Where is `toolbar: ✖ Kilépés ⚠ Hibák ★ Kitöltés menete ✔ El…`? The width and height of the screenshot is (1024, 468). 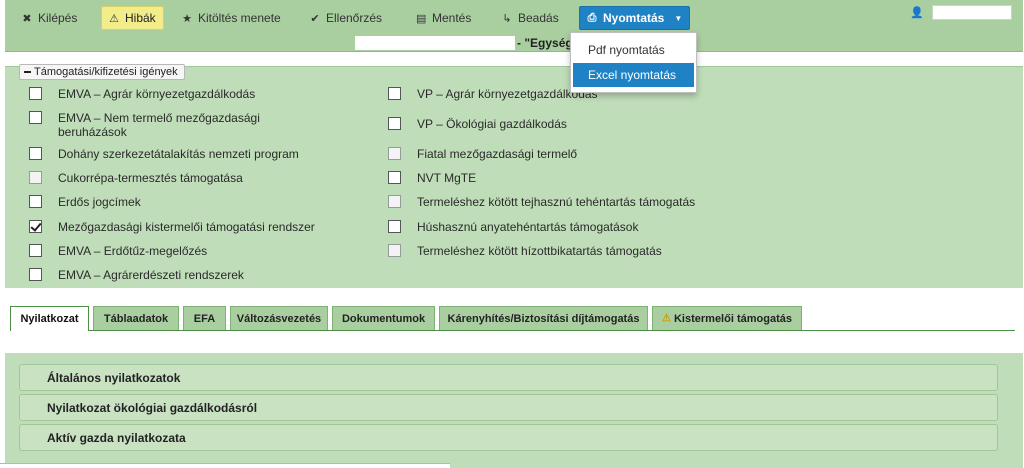 toolbar: ✖ Kilépés ⚠ Hibák ★ Kitöltés menete ✔ El… is located at coordinates (514, 26).